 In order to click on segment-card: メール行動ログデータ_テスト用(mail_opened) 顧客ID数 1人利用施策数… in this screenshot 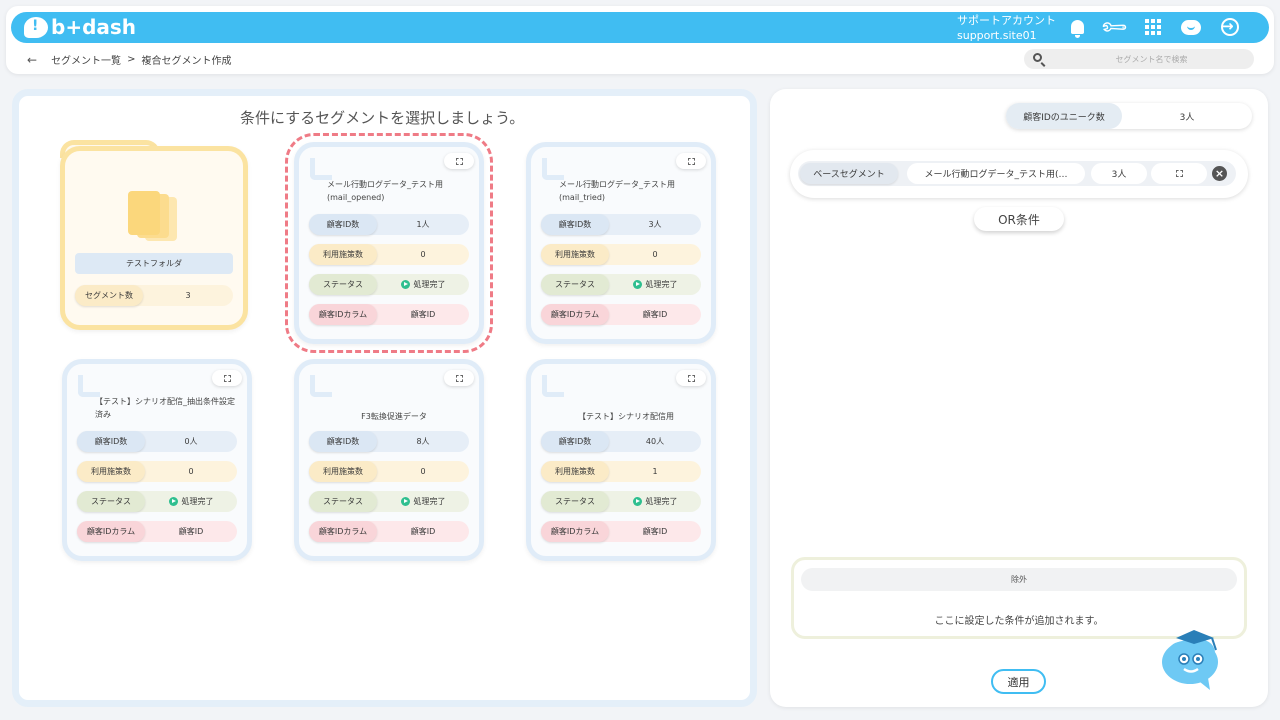, I will do `click(389, 243)`.